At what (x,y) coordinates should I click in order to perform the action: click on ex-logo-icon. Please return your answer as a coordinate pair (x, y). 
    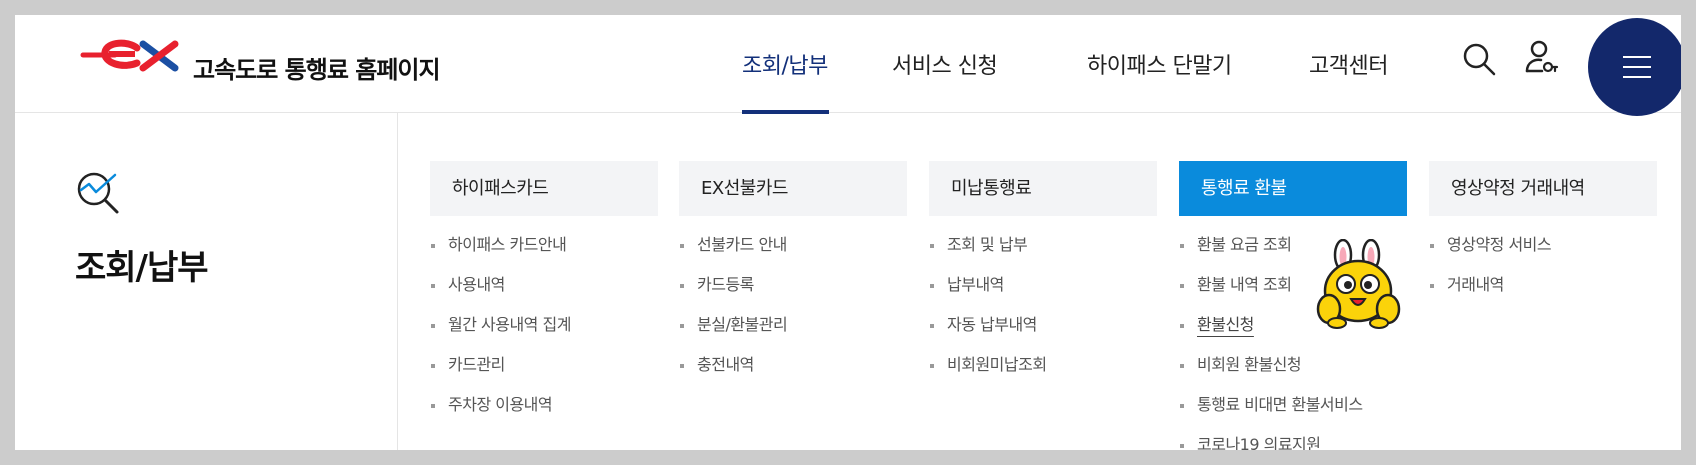
    Looking at the image, I should click on (138, 55).